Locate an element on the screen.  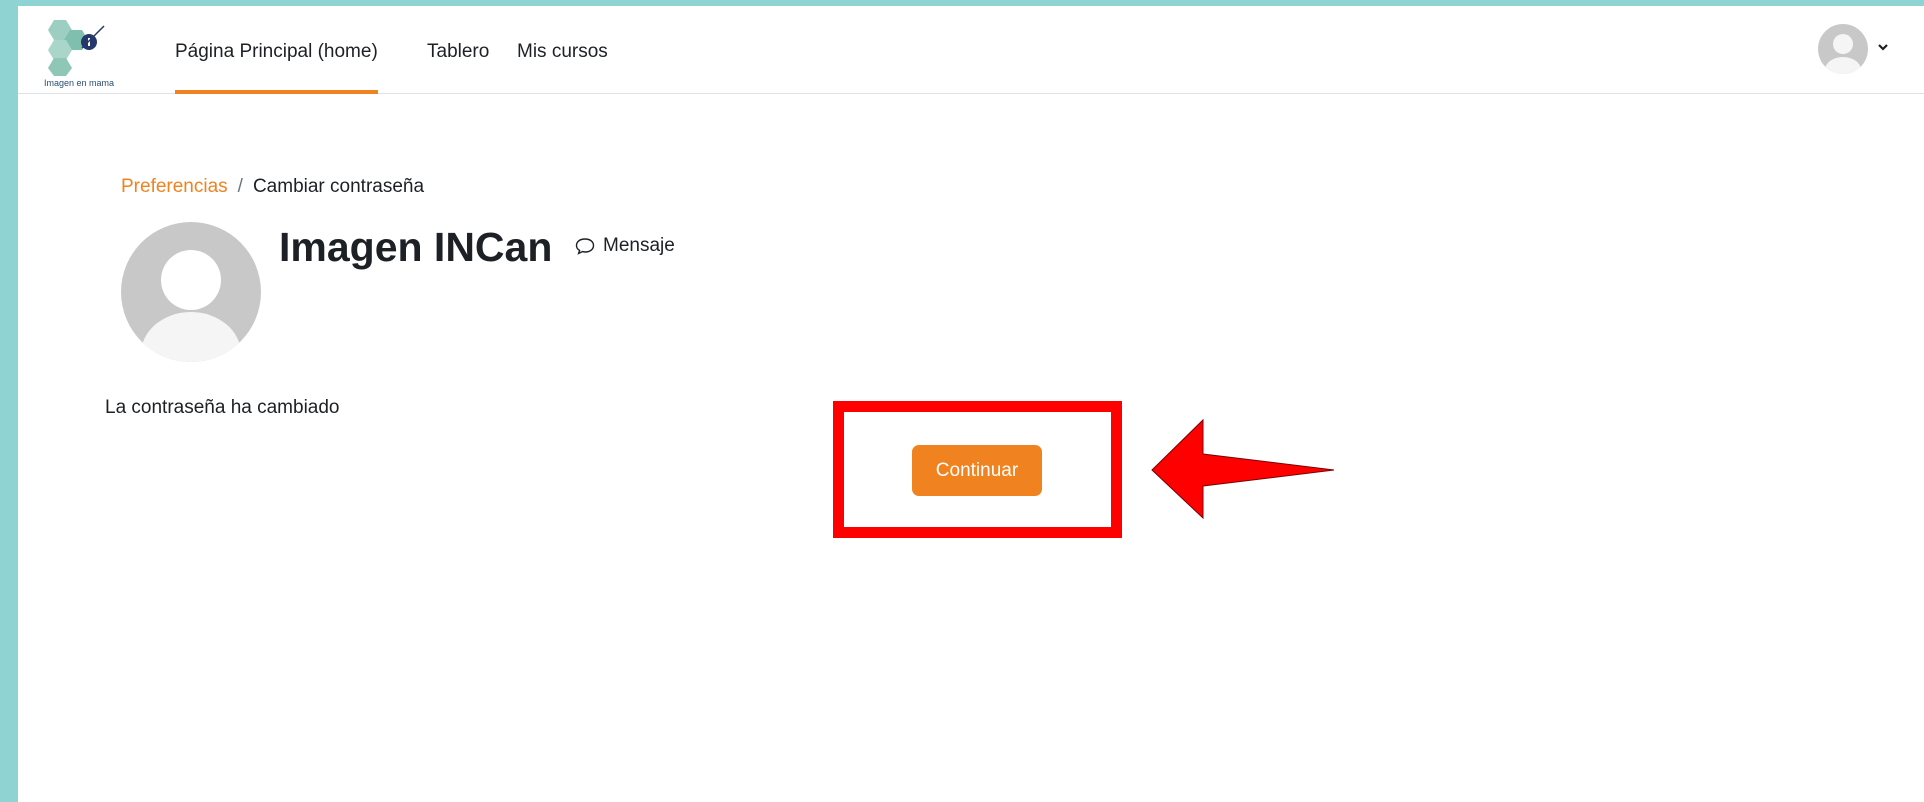
nav-dashboard: Tablero is located at coordinates (458, 50).